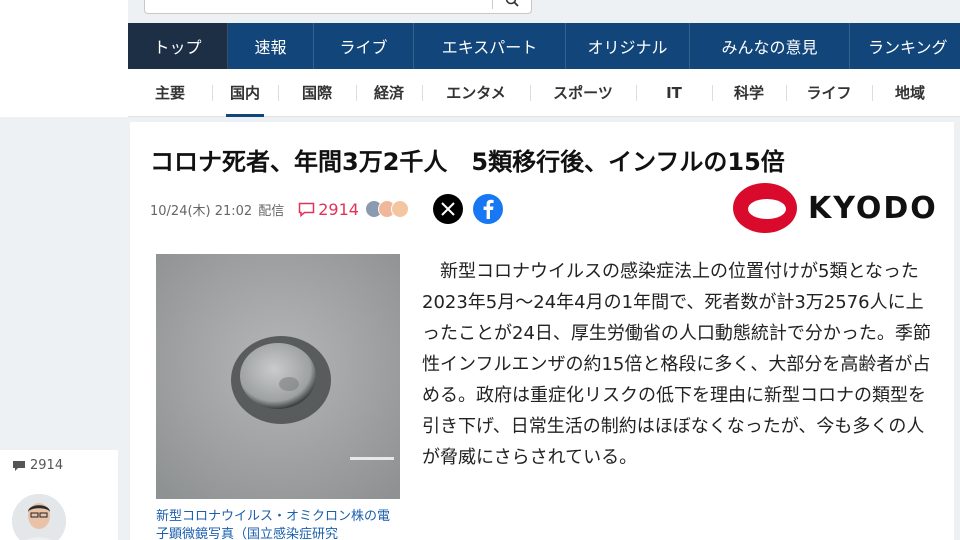 The height and width of the screenshot is (540, 960). I want to click on main-nav-ranking: ランキング, so click(905, 46).